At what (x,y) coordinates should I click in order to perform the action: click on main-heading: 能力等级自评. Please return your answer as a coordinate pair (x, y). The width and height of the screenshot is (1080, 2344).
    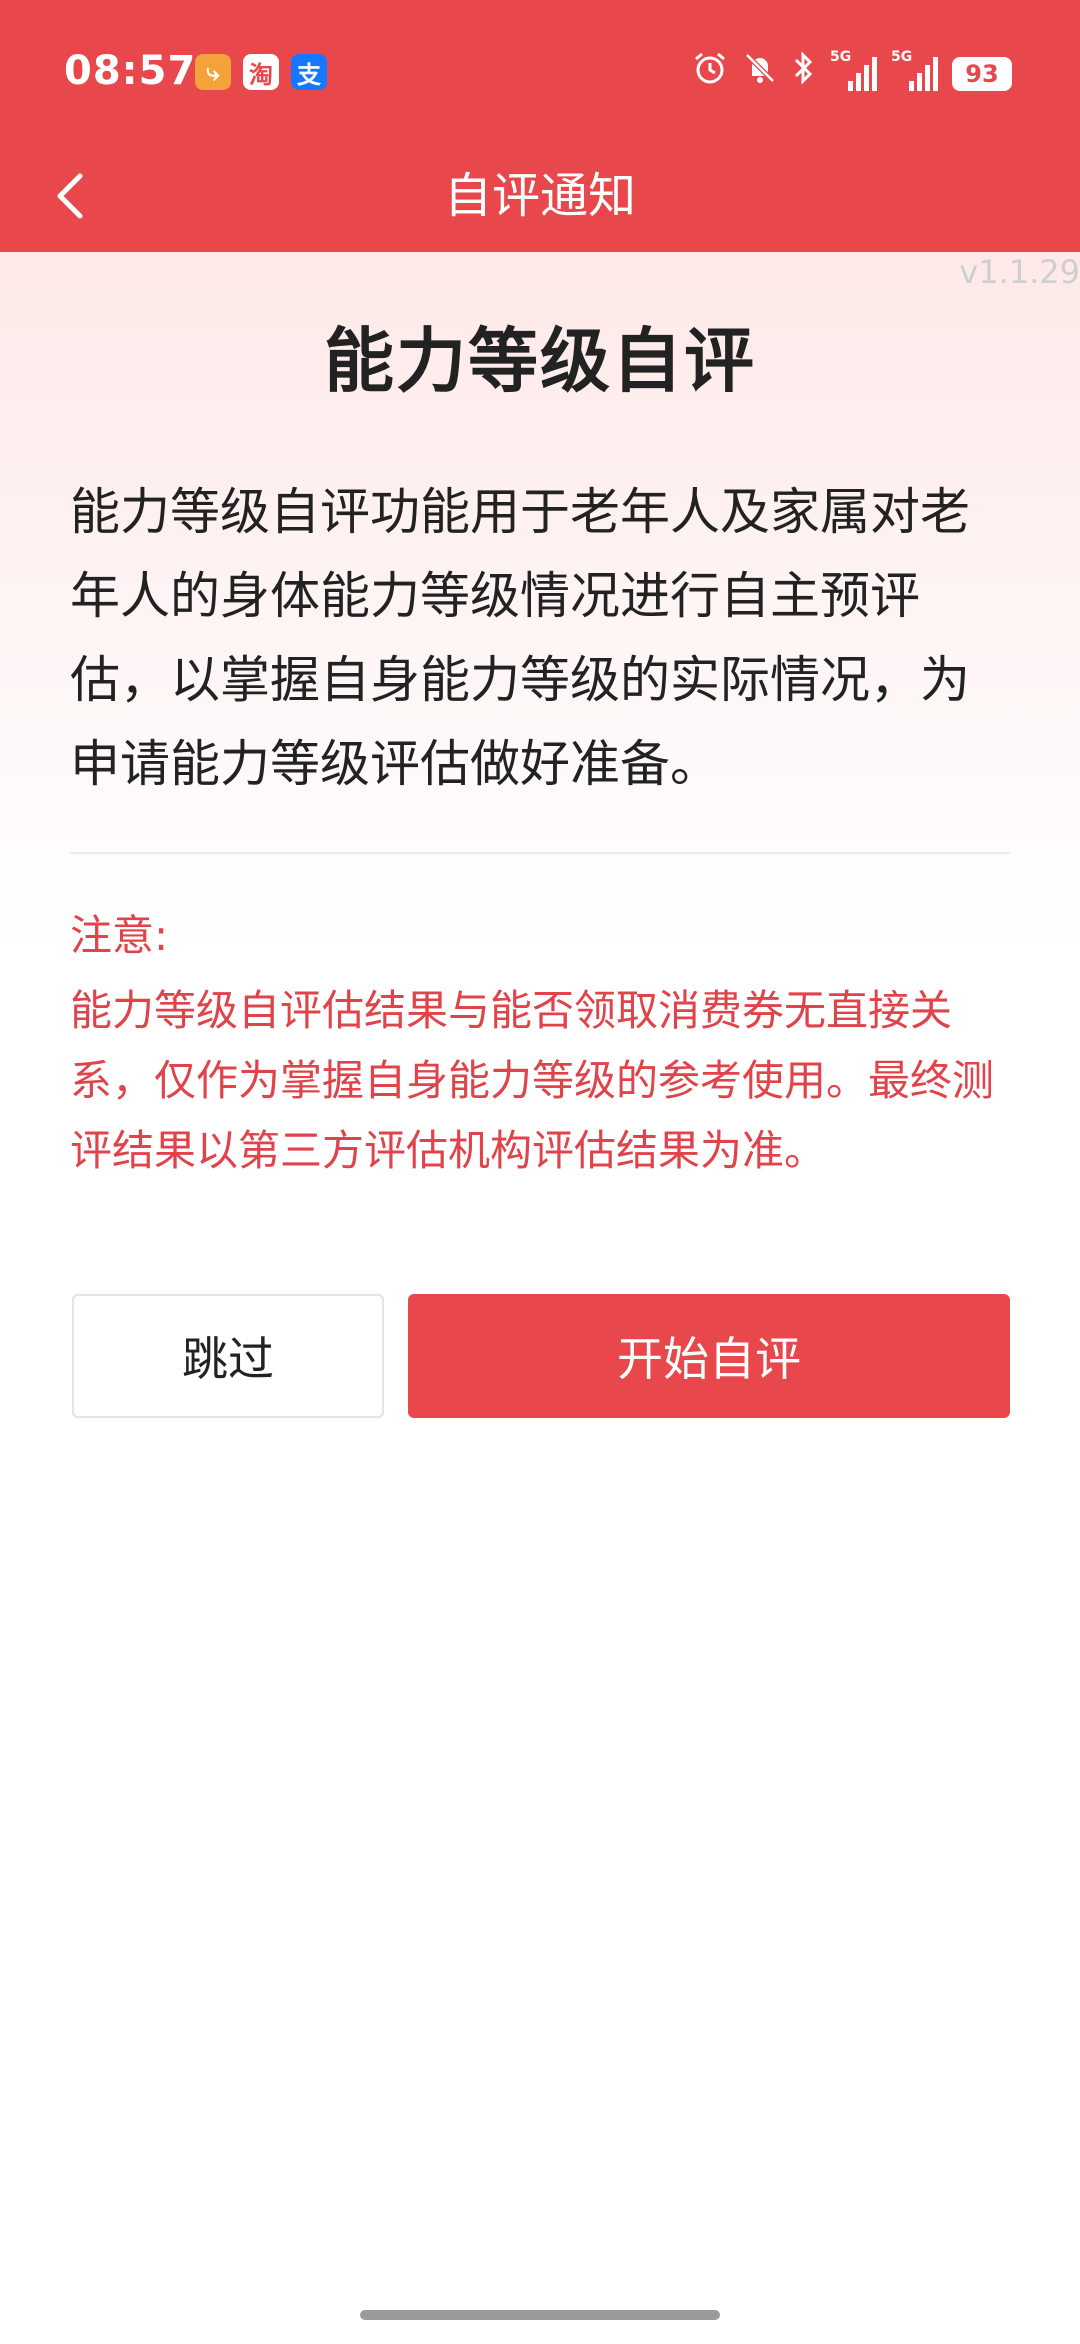
    Looking at the image, I should click on (540, 361).